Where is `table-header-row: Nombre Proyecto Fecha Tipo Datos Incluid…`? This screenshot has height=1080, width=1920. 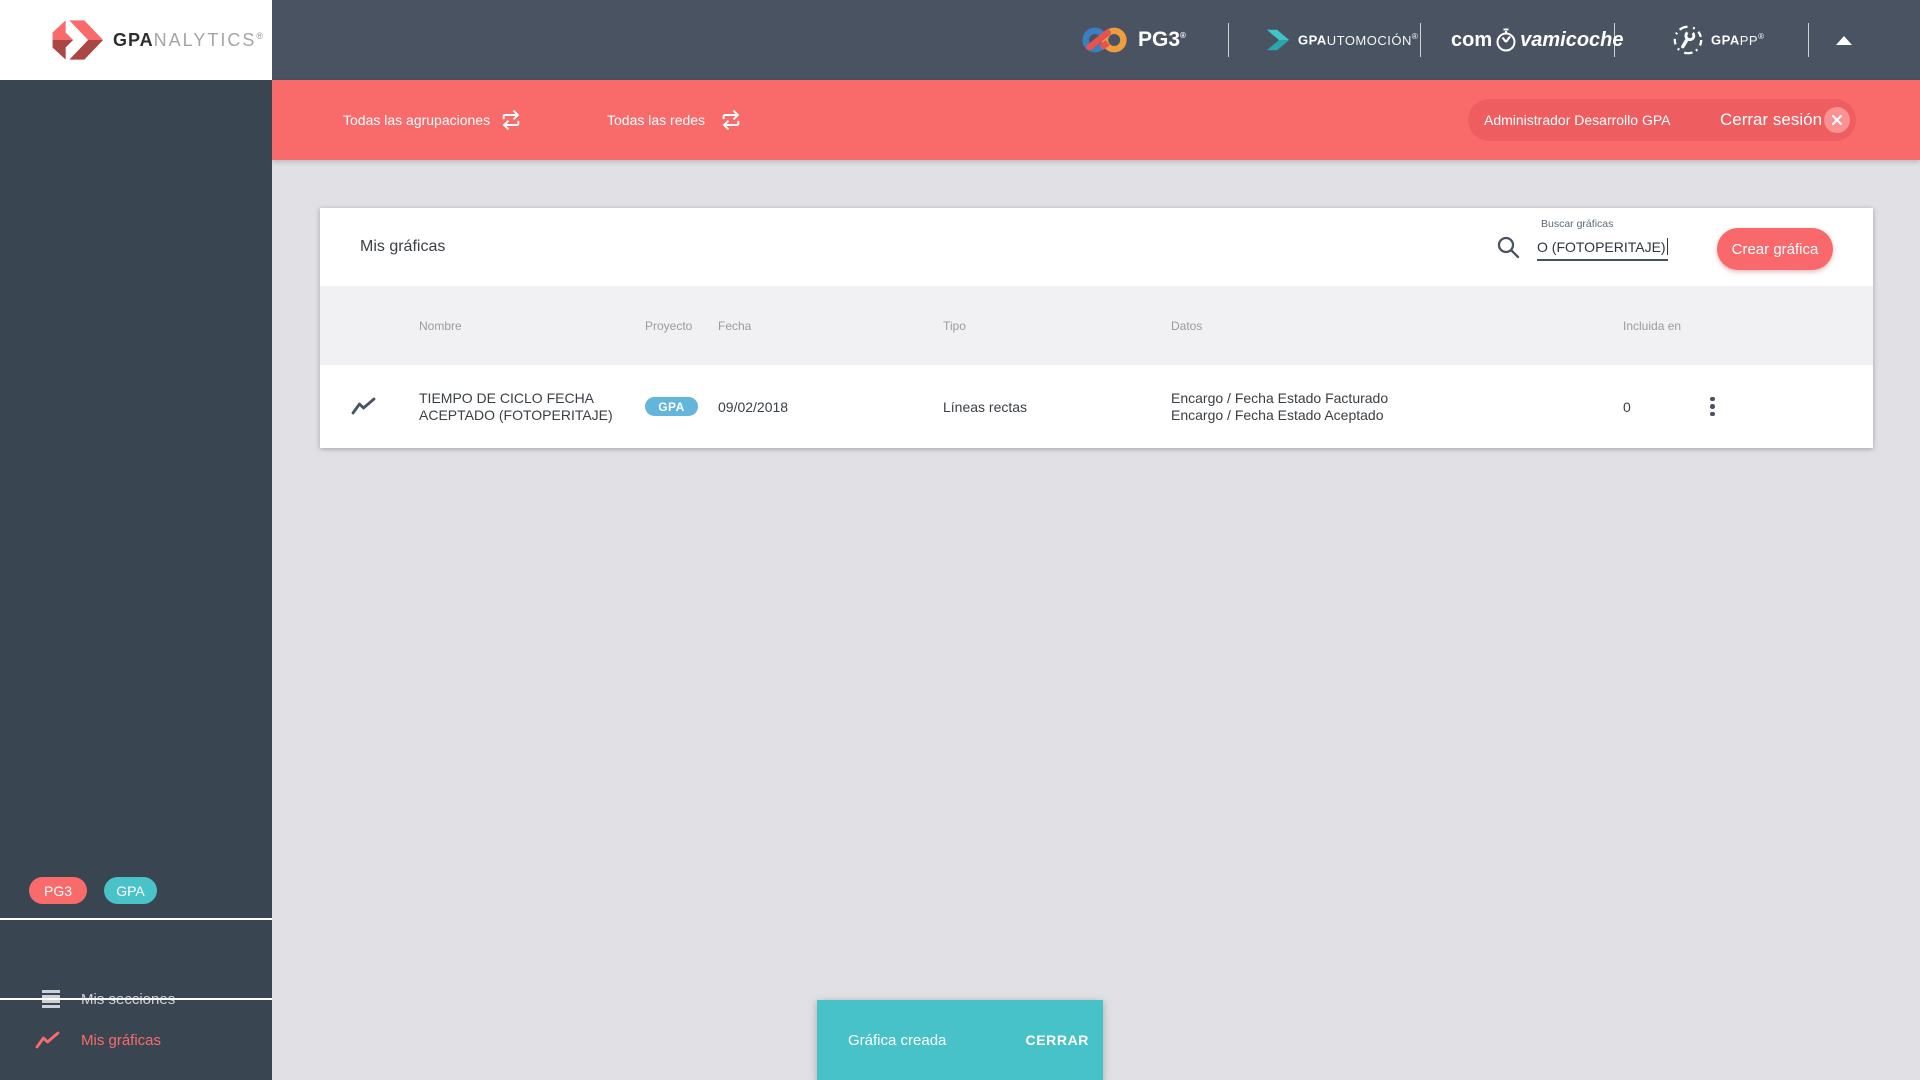 table-header-row: Nombre Proyecto Fecha Tipo Datos Incluid… is located at coordinates (1096, 325).